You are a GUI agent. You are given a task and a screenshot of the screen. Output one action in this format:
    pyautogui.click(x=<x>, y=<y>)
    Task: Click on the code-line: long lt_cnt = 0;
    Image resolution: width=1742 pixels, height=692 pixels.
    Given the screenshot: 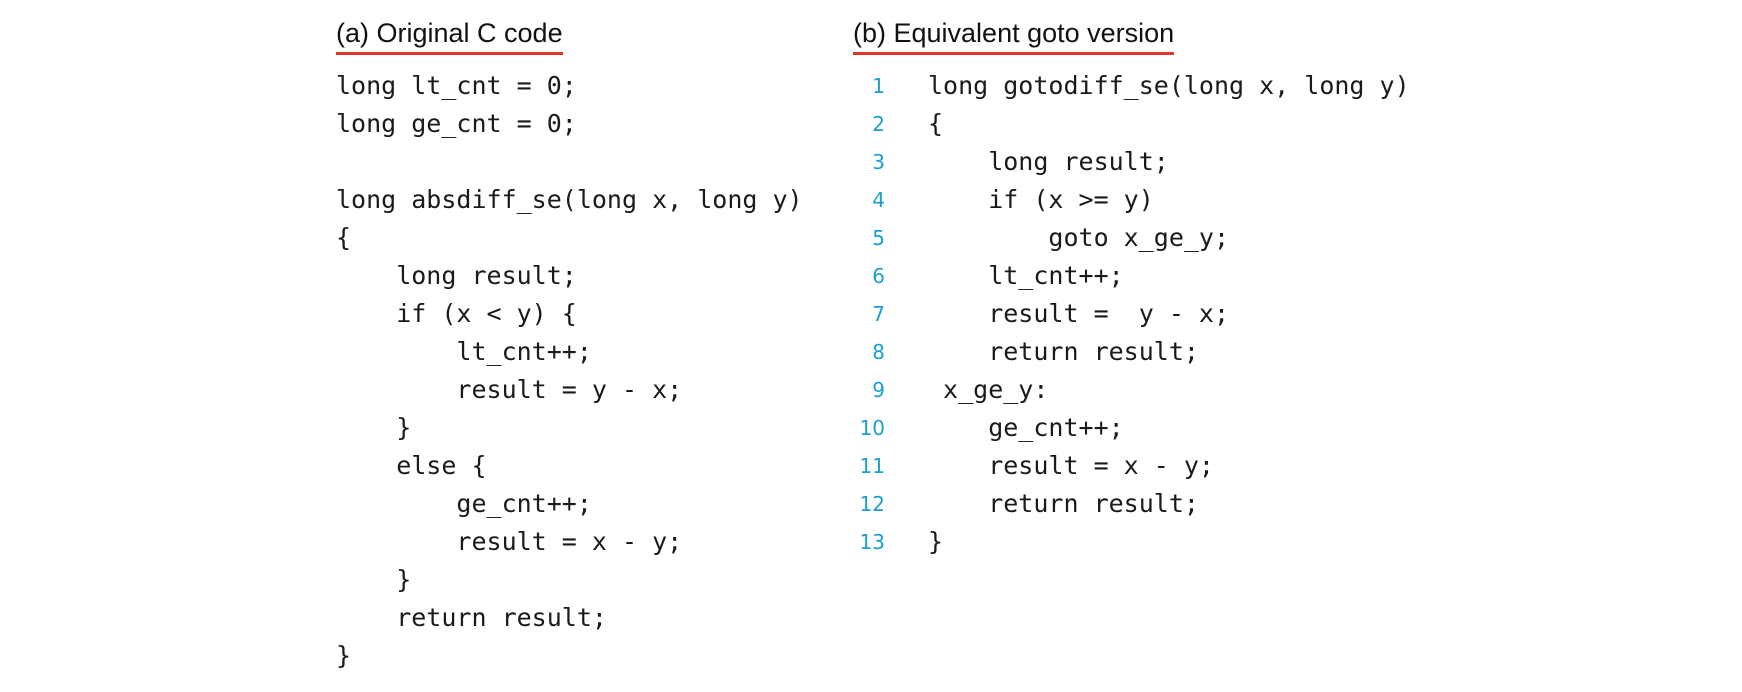 What is the action you would take?
    pyautogui.click(x=569, y=86)
    